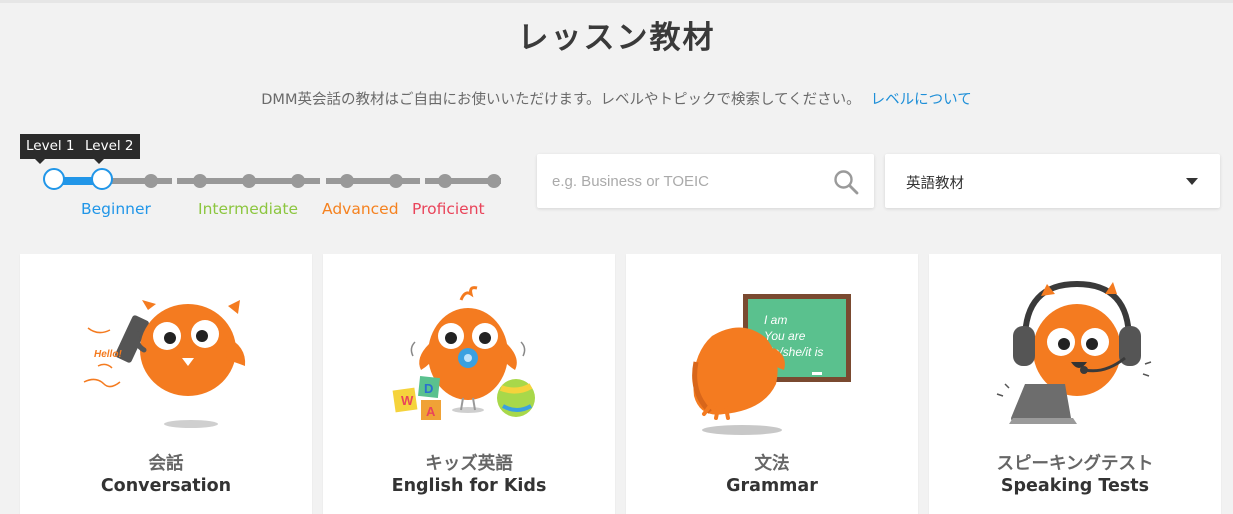 This screenshot has width=1233, height=514. I want to click on card-title-en: Grammar, so click(772, 486).